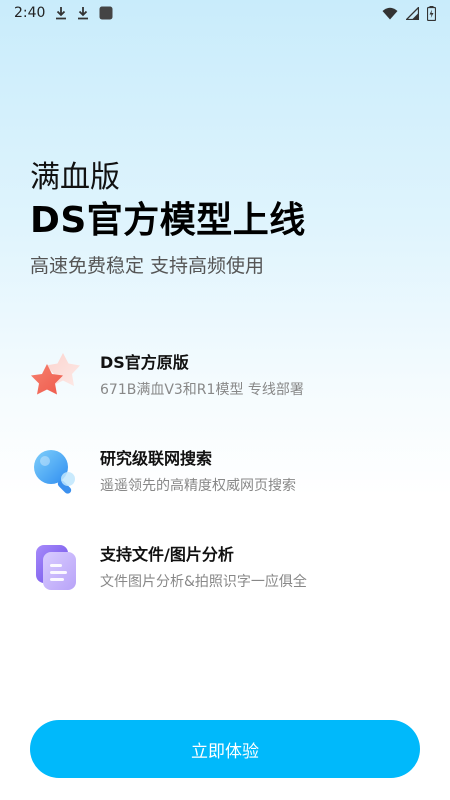 The height and width of the screenshot is (800, 450). I want to click on battery-charging-icon, so click(431, 13).